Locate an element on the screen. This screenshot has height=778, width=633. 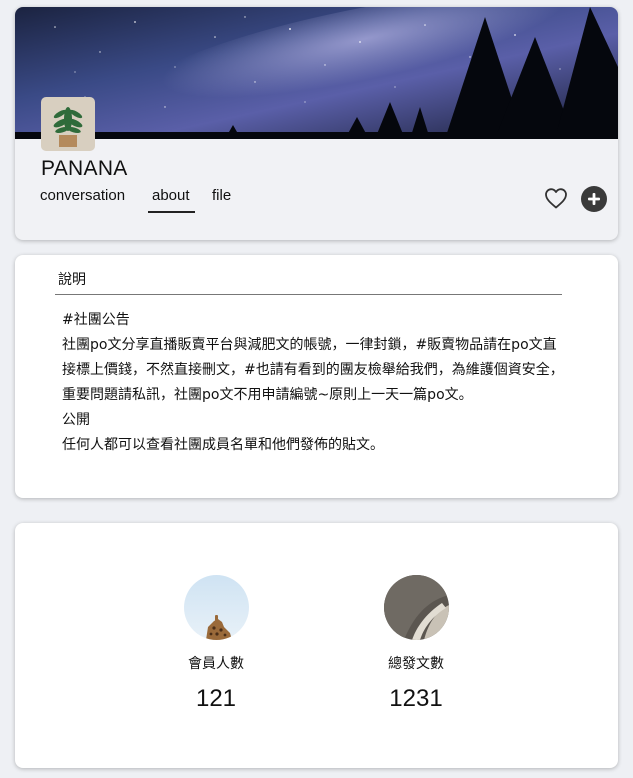
group-name: PANANA is located at coordinates (84, 168).